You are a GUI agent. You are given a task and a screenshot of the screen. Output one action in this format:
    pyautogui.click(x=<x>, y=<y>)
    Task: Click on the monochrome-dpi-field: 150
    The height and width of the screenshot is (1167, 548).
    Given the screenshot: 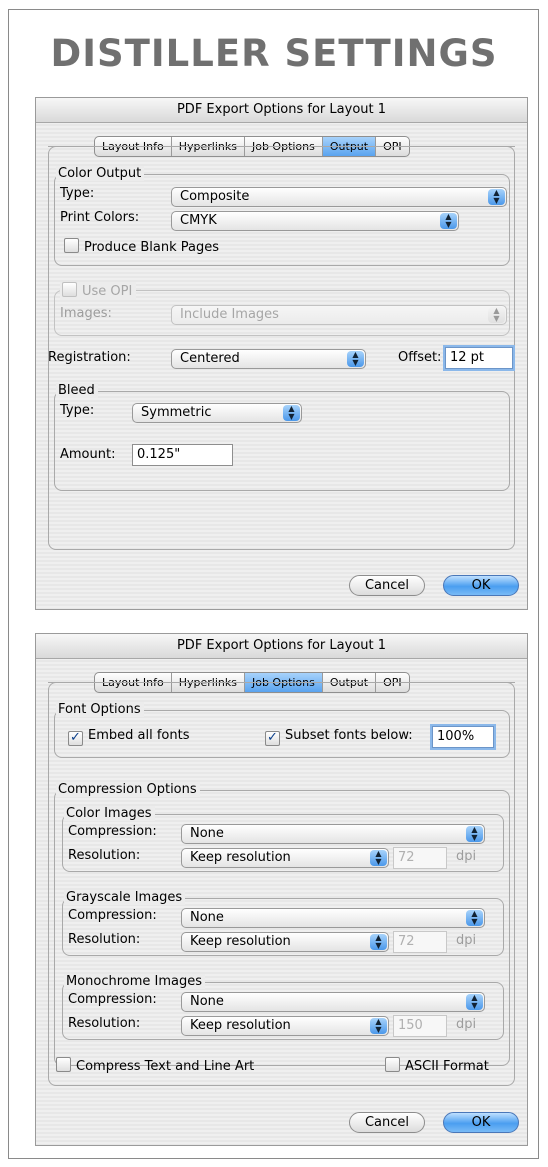 What is the action you would take?
    pyautogui.click(x=420, y=1026)
    